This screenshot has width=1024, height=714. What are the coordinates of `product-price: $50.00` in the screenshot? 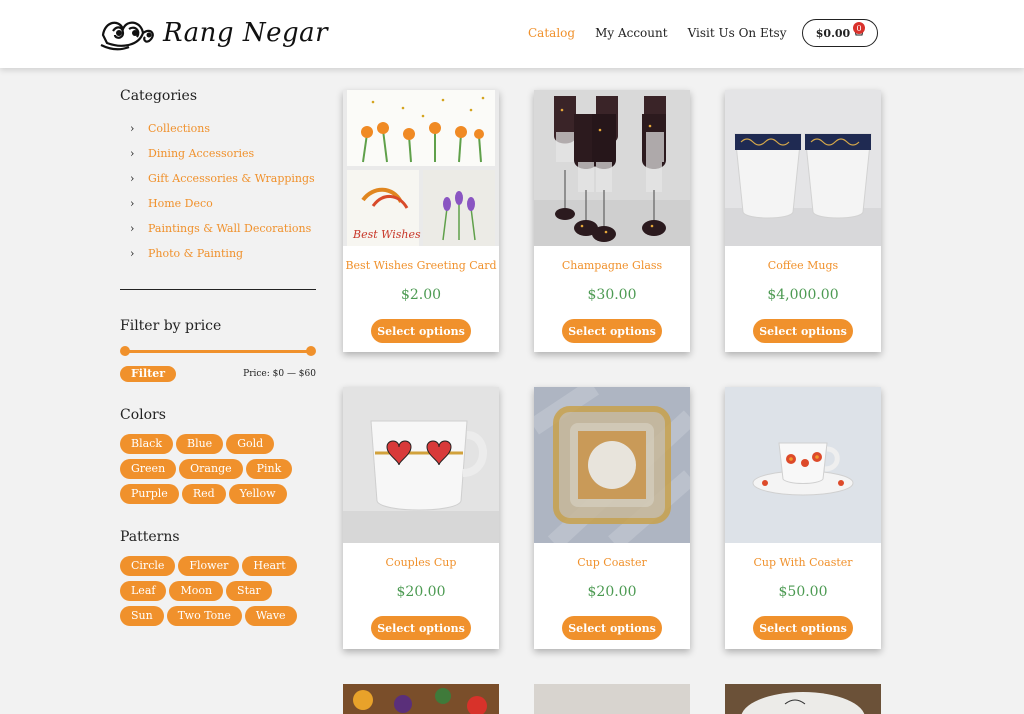 It's located at (803, 592).